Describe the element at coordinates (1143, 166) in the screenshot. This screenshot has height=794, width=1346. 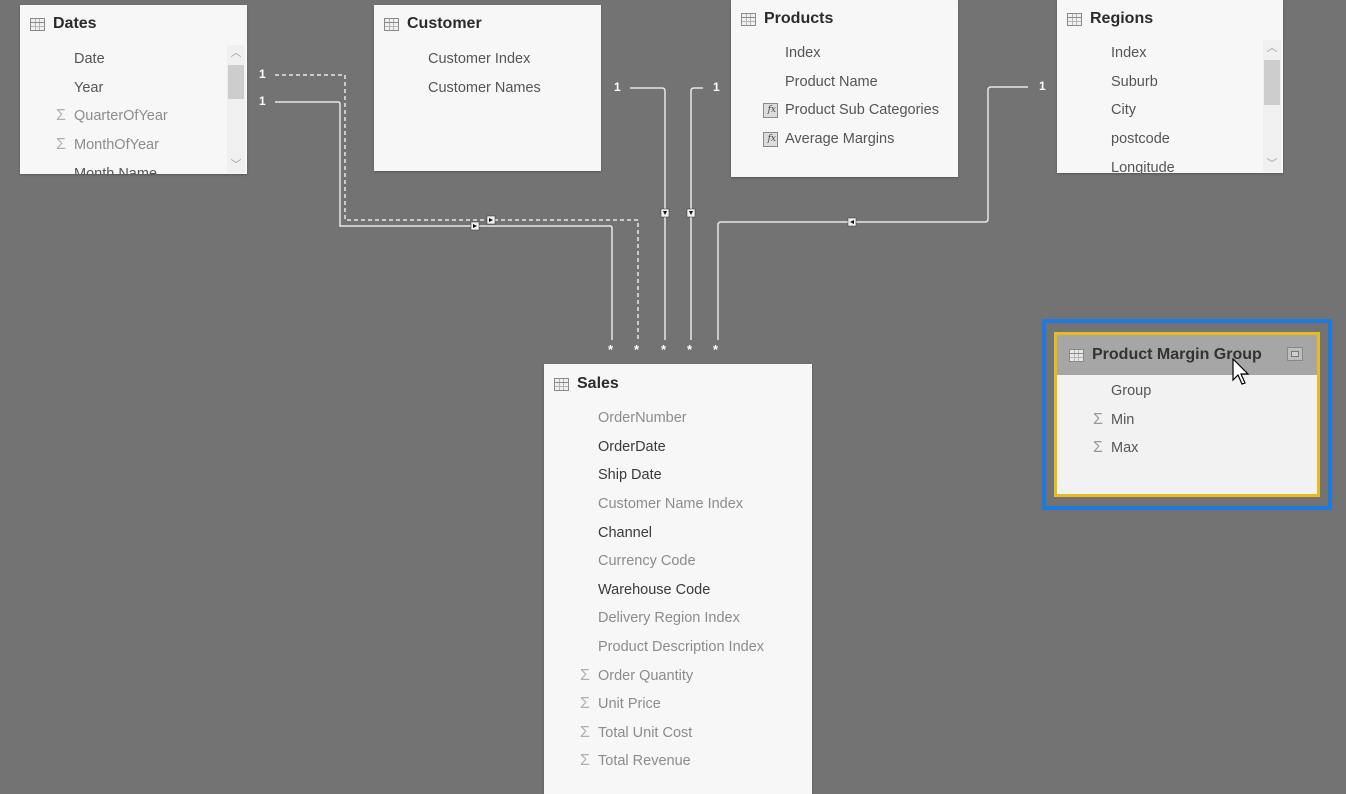
I see `field-name: Longitude` at that location.